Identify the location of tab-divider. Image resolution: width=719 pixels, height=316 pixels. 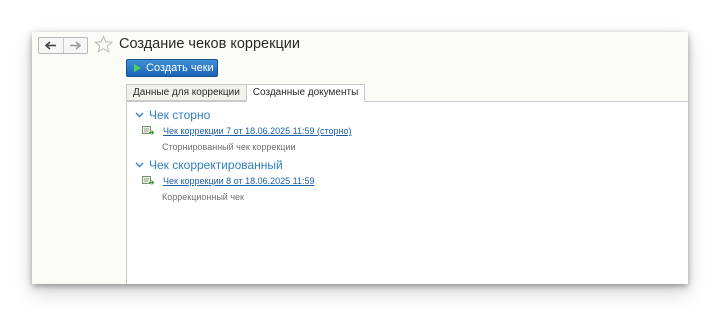
(407, 101).